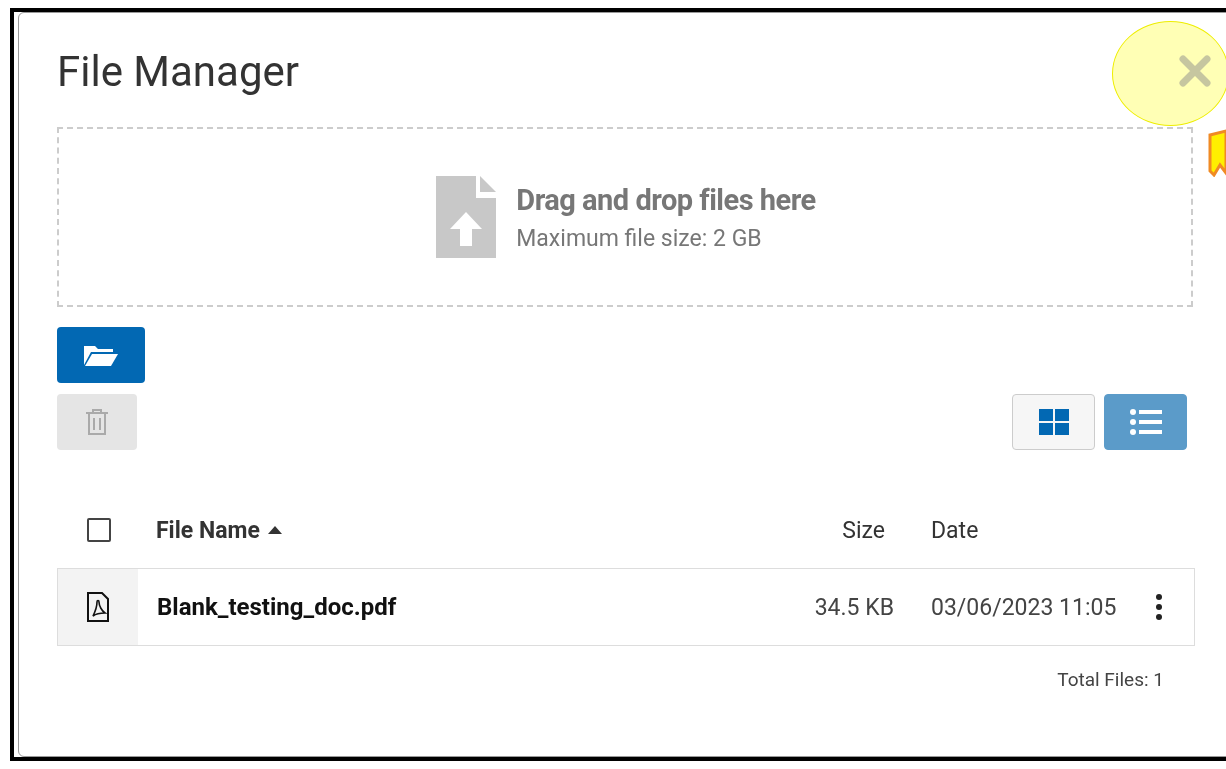 The height and width of the screenshot is (769, 1226). What do you see at coordinates (666, 199) in the screenshot?
I see `drop-heading: Drag and drop files here` at bounding box center [666, 199].